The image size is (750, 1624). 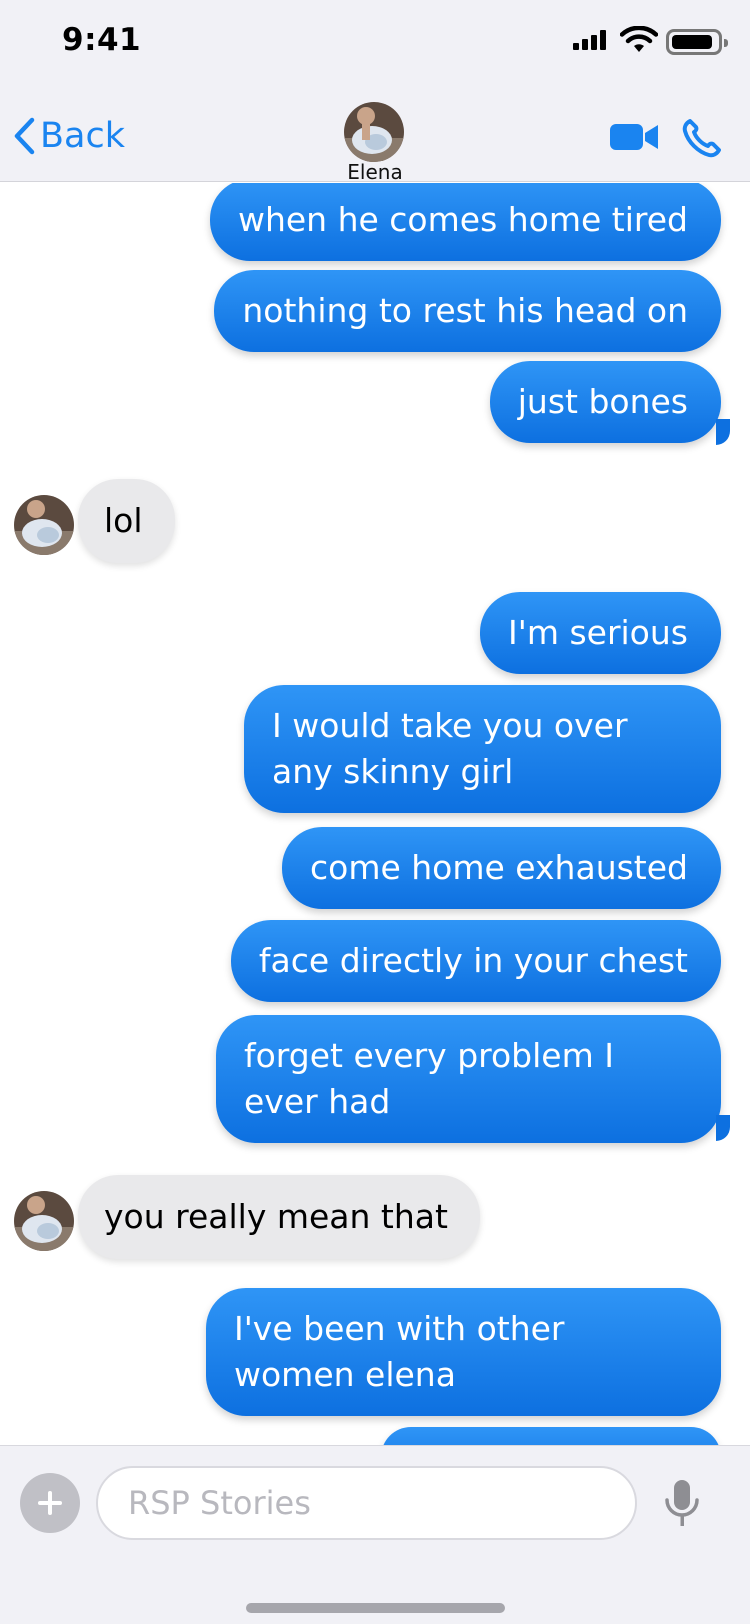 What do you see at coordinates (24, 136) in the screenshot?
I see `chevron-left-icon` at bounding box center [24, 136].